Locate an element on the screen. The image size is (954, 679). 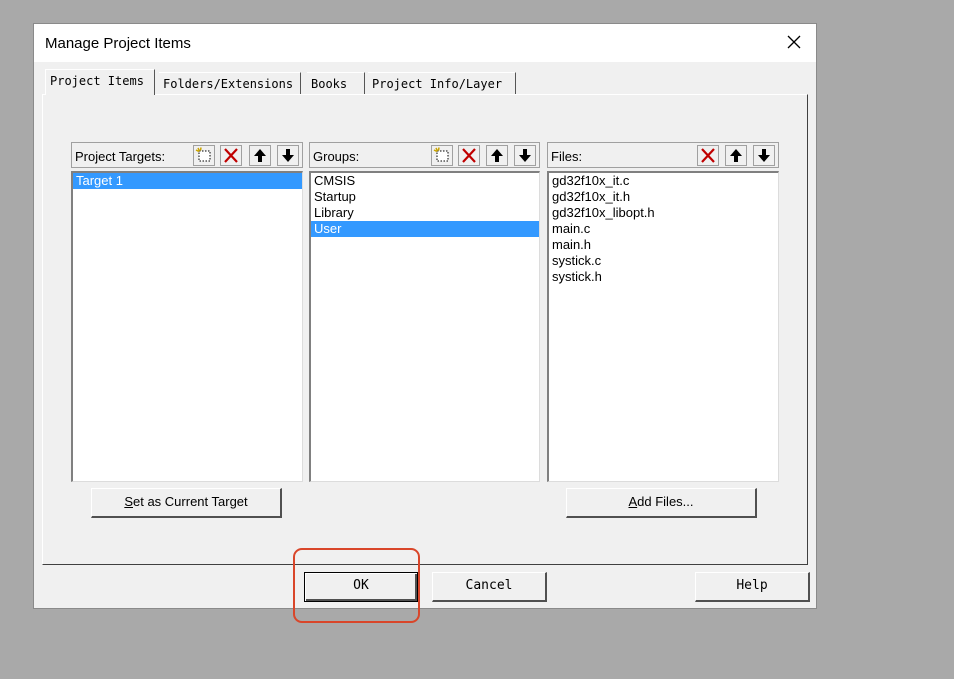
tab-books: Books is located at coordinates (336, 83).